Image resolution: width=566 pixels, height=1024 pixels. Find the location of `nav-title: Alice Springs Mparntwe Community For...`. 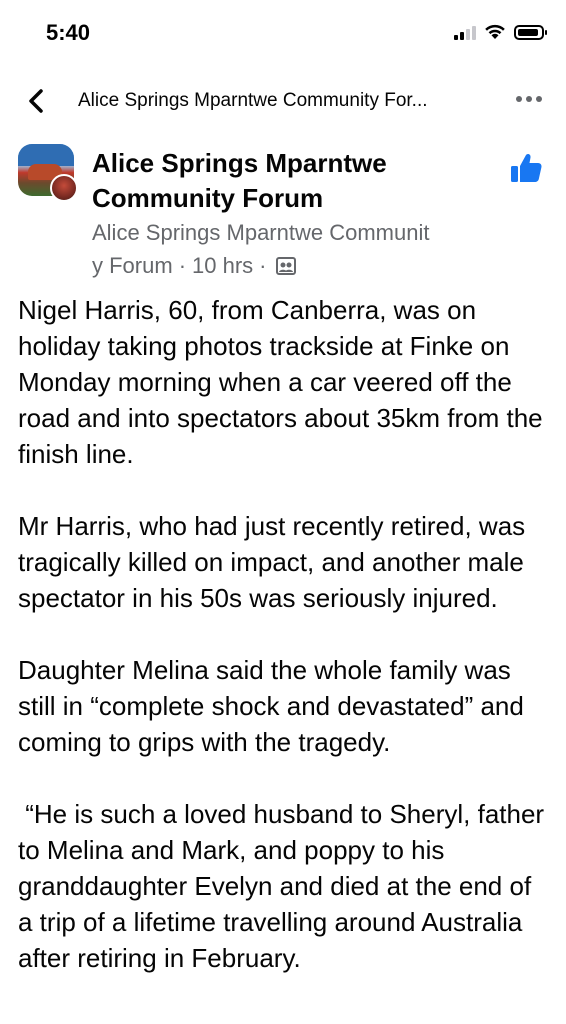

nav-title: Alice Springs Mparntwe Community For... is located at coordinates (253, 100).